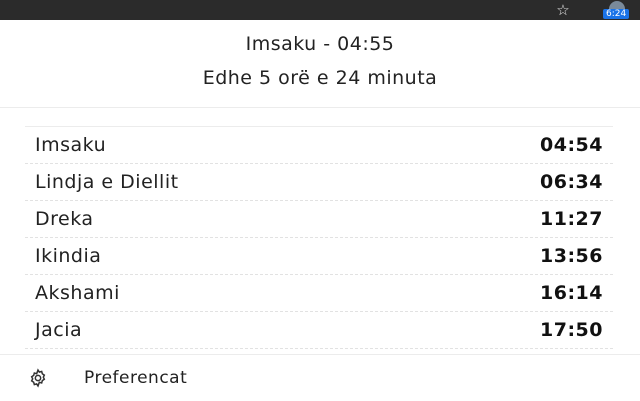 This screenshot has height=401, width=640. What do you see at coordinates (319, 182) in the screenshot?
I see `prayer-row-lindja: Lindja e Diellit 06:34` at bounding box center [319, 182].